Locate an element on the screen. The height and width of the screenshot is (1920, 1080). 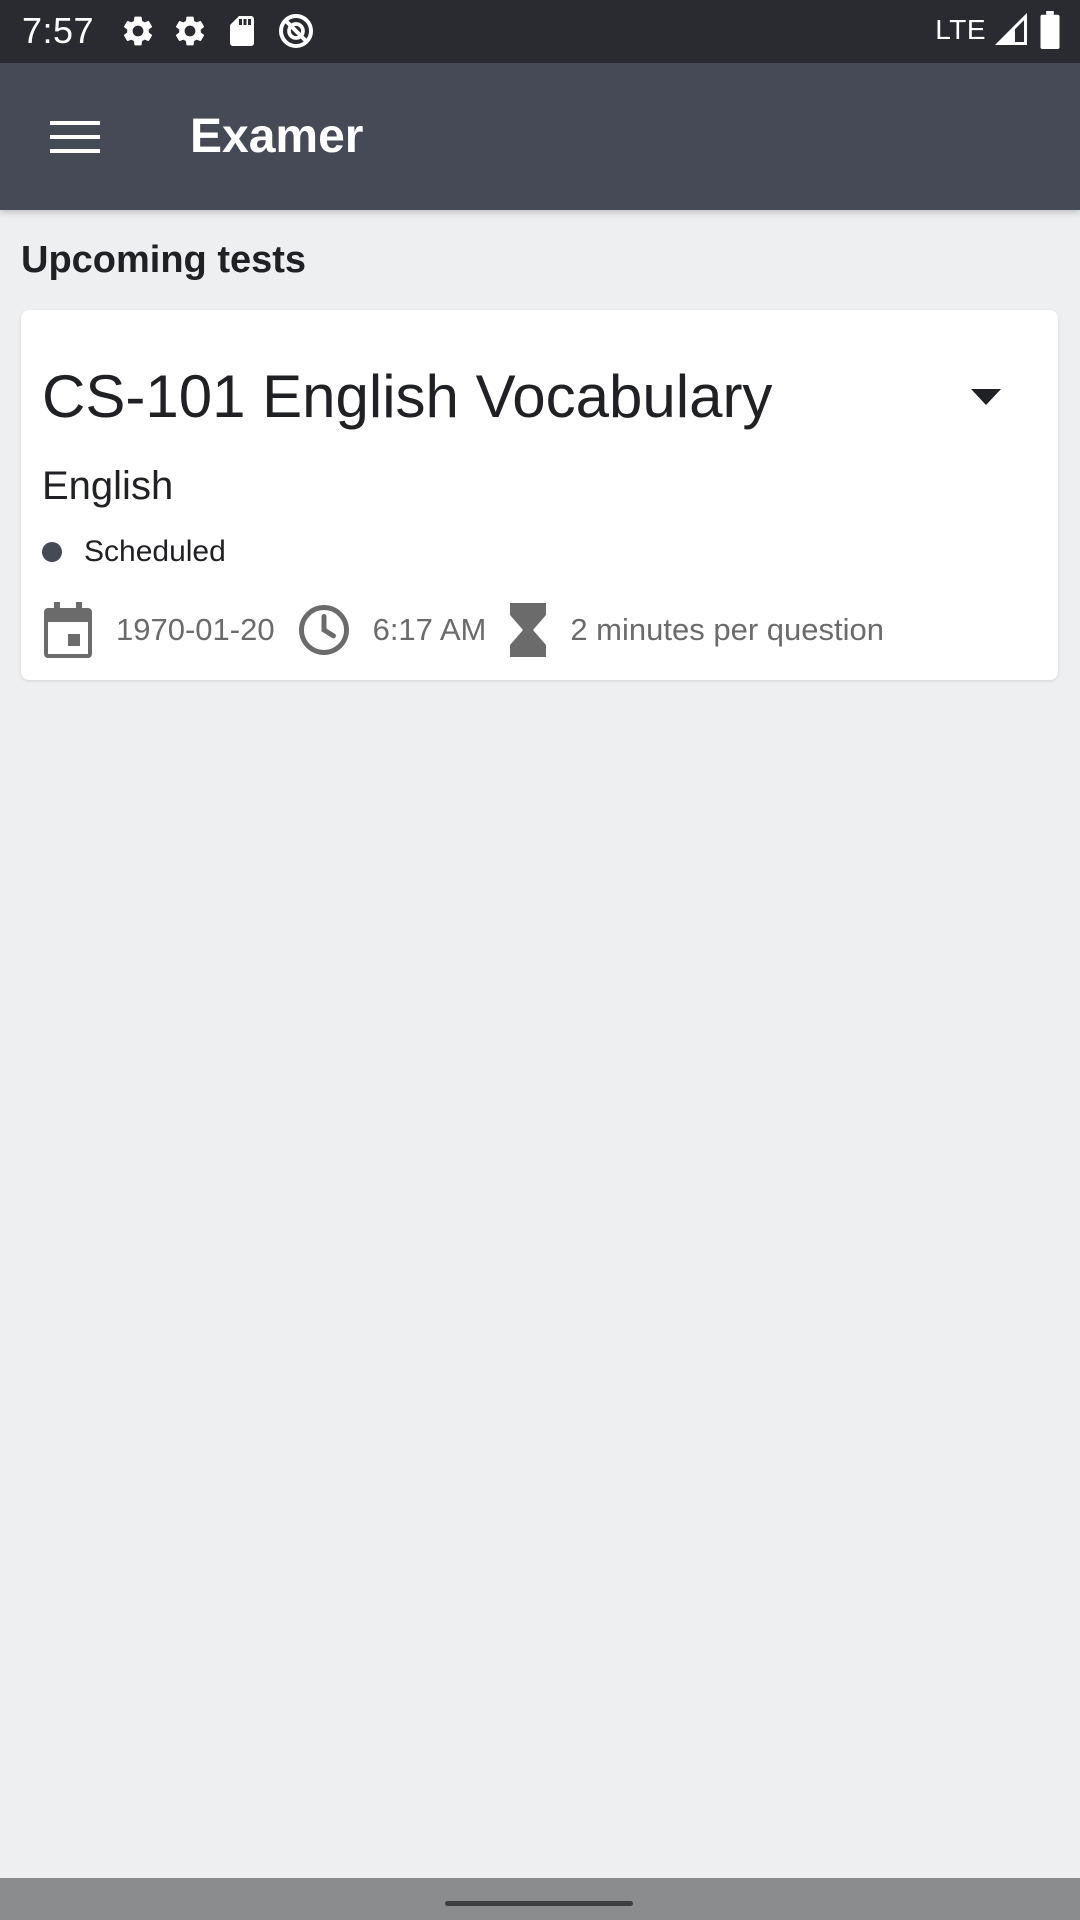
menu-button is located at coordinates (75, 137).